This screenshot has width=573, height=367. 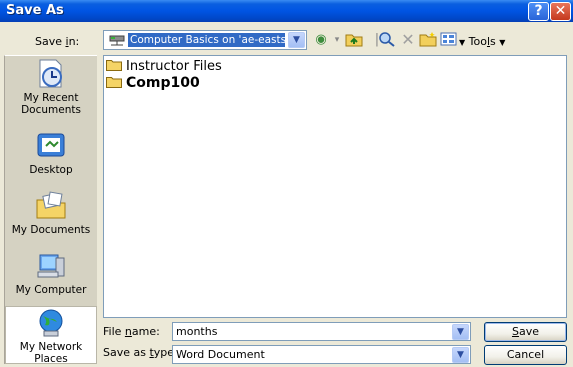 I want to click on tools-label: Tools, so click(x=482, y=41).